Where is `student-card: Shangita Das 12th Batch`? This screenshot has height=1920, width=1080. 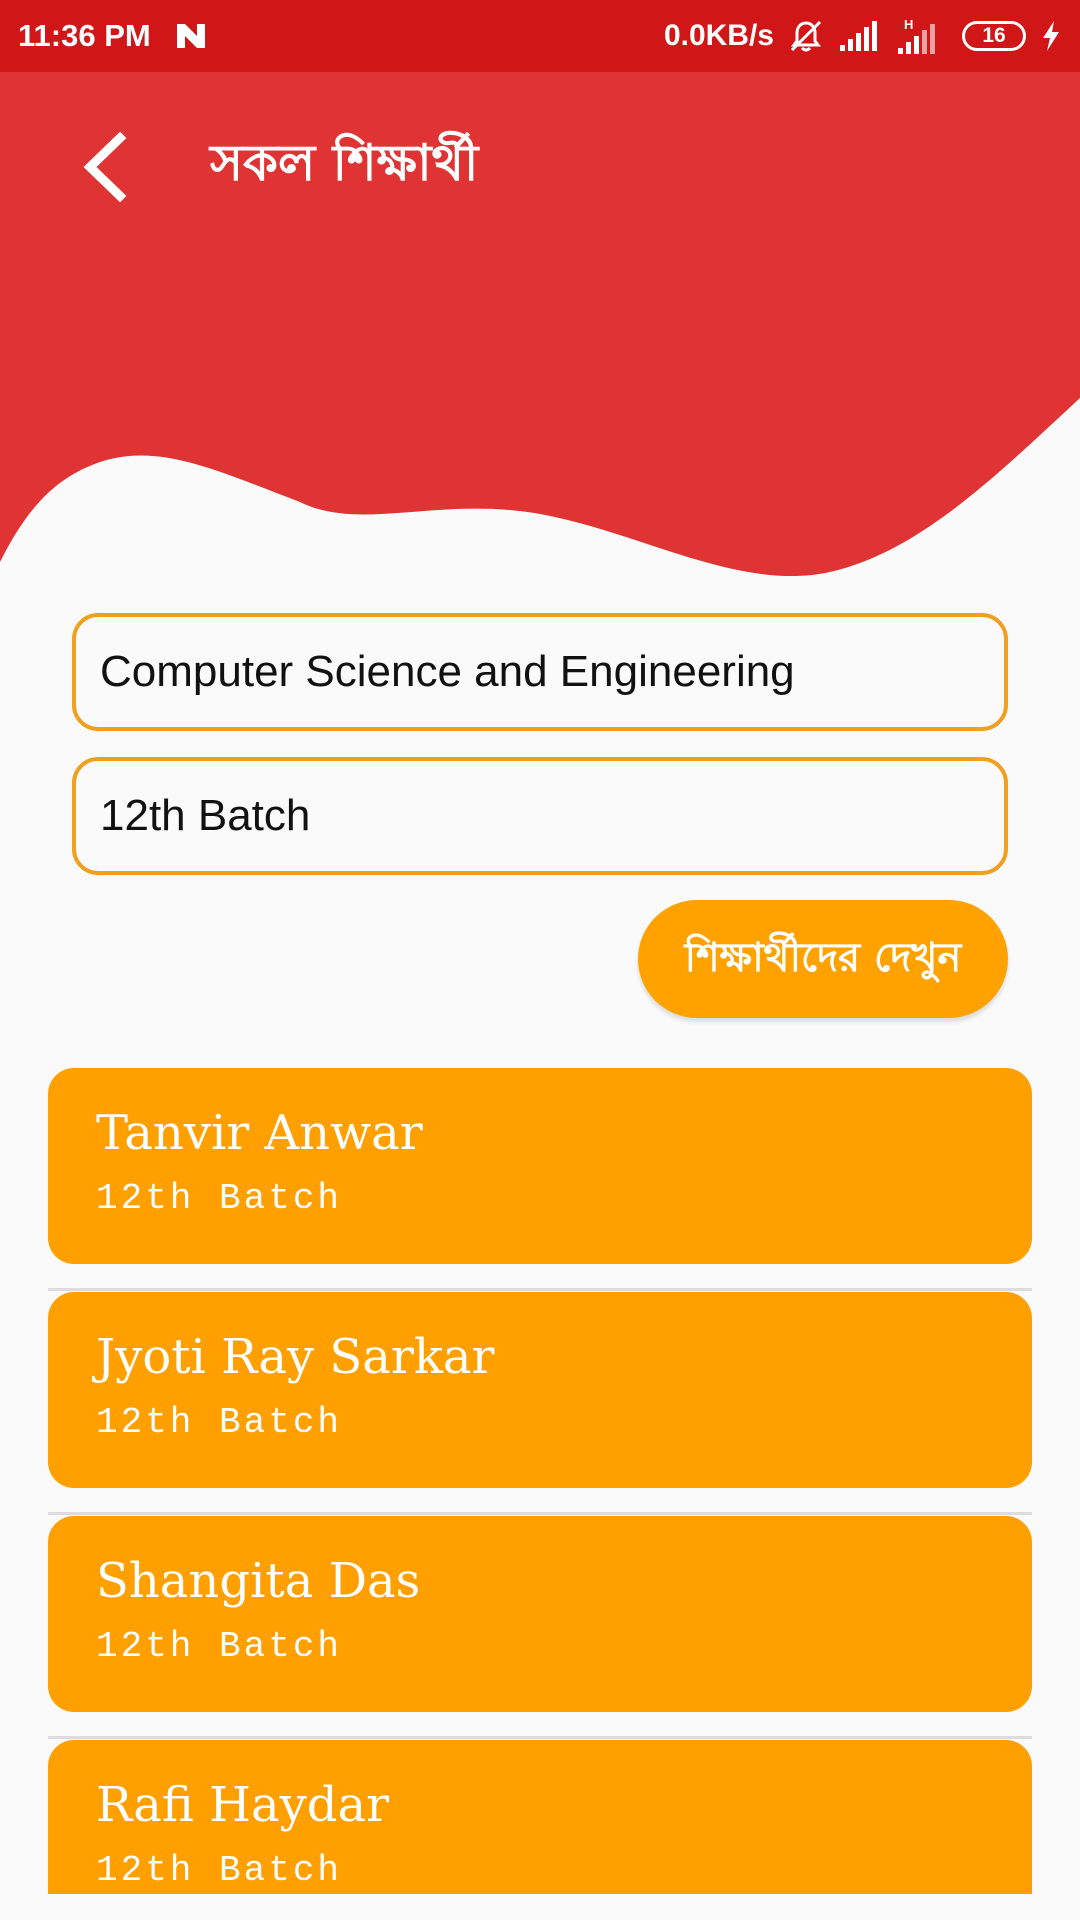
student-card: Shangita Das 12th Batch is located at coordinates (540, 1614).